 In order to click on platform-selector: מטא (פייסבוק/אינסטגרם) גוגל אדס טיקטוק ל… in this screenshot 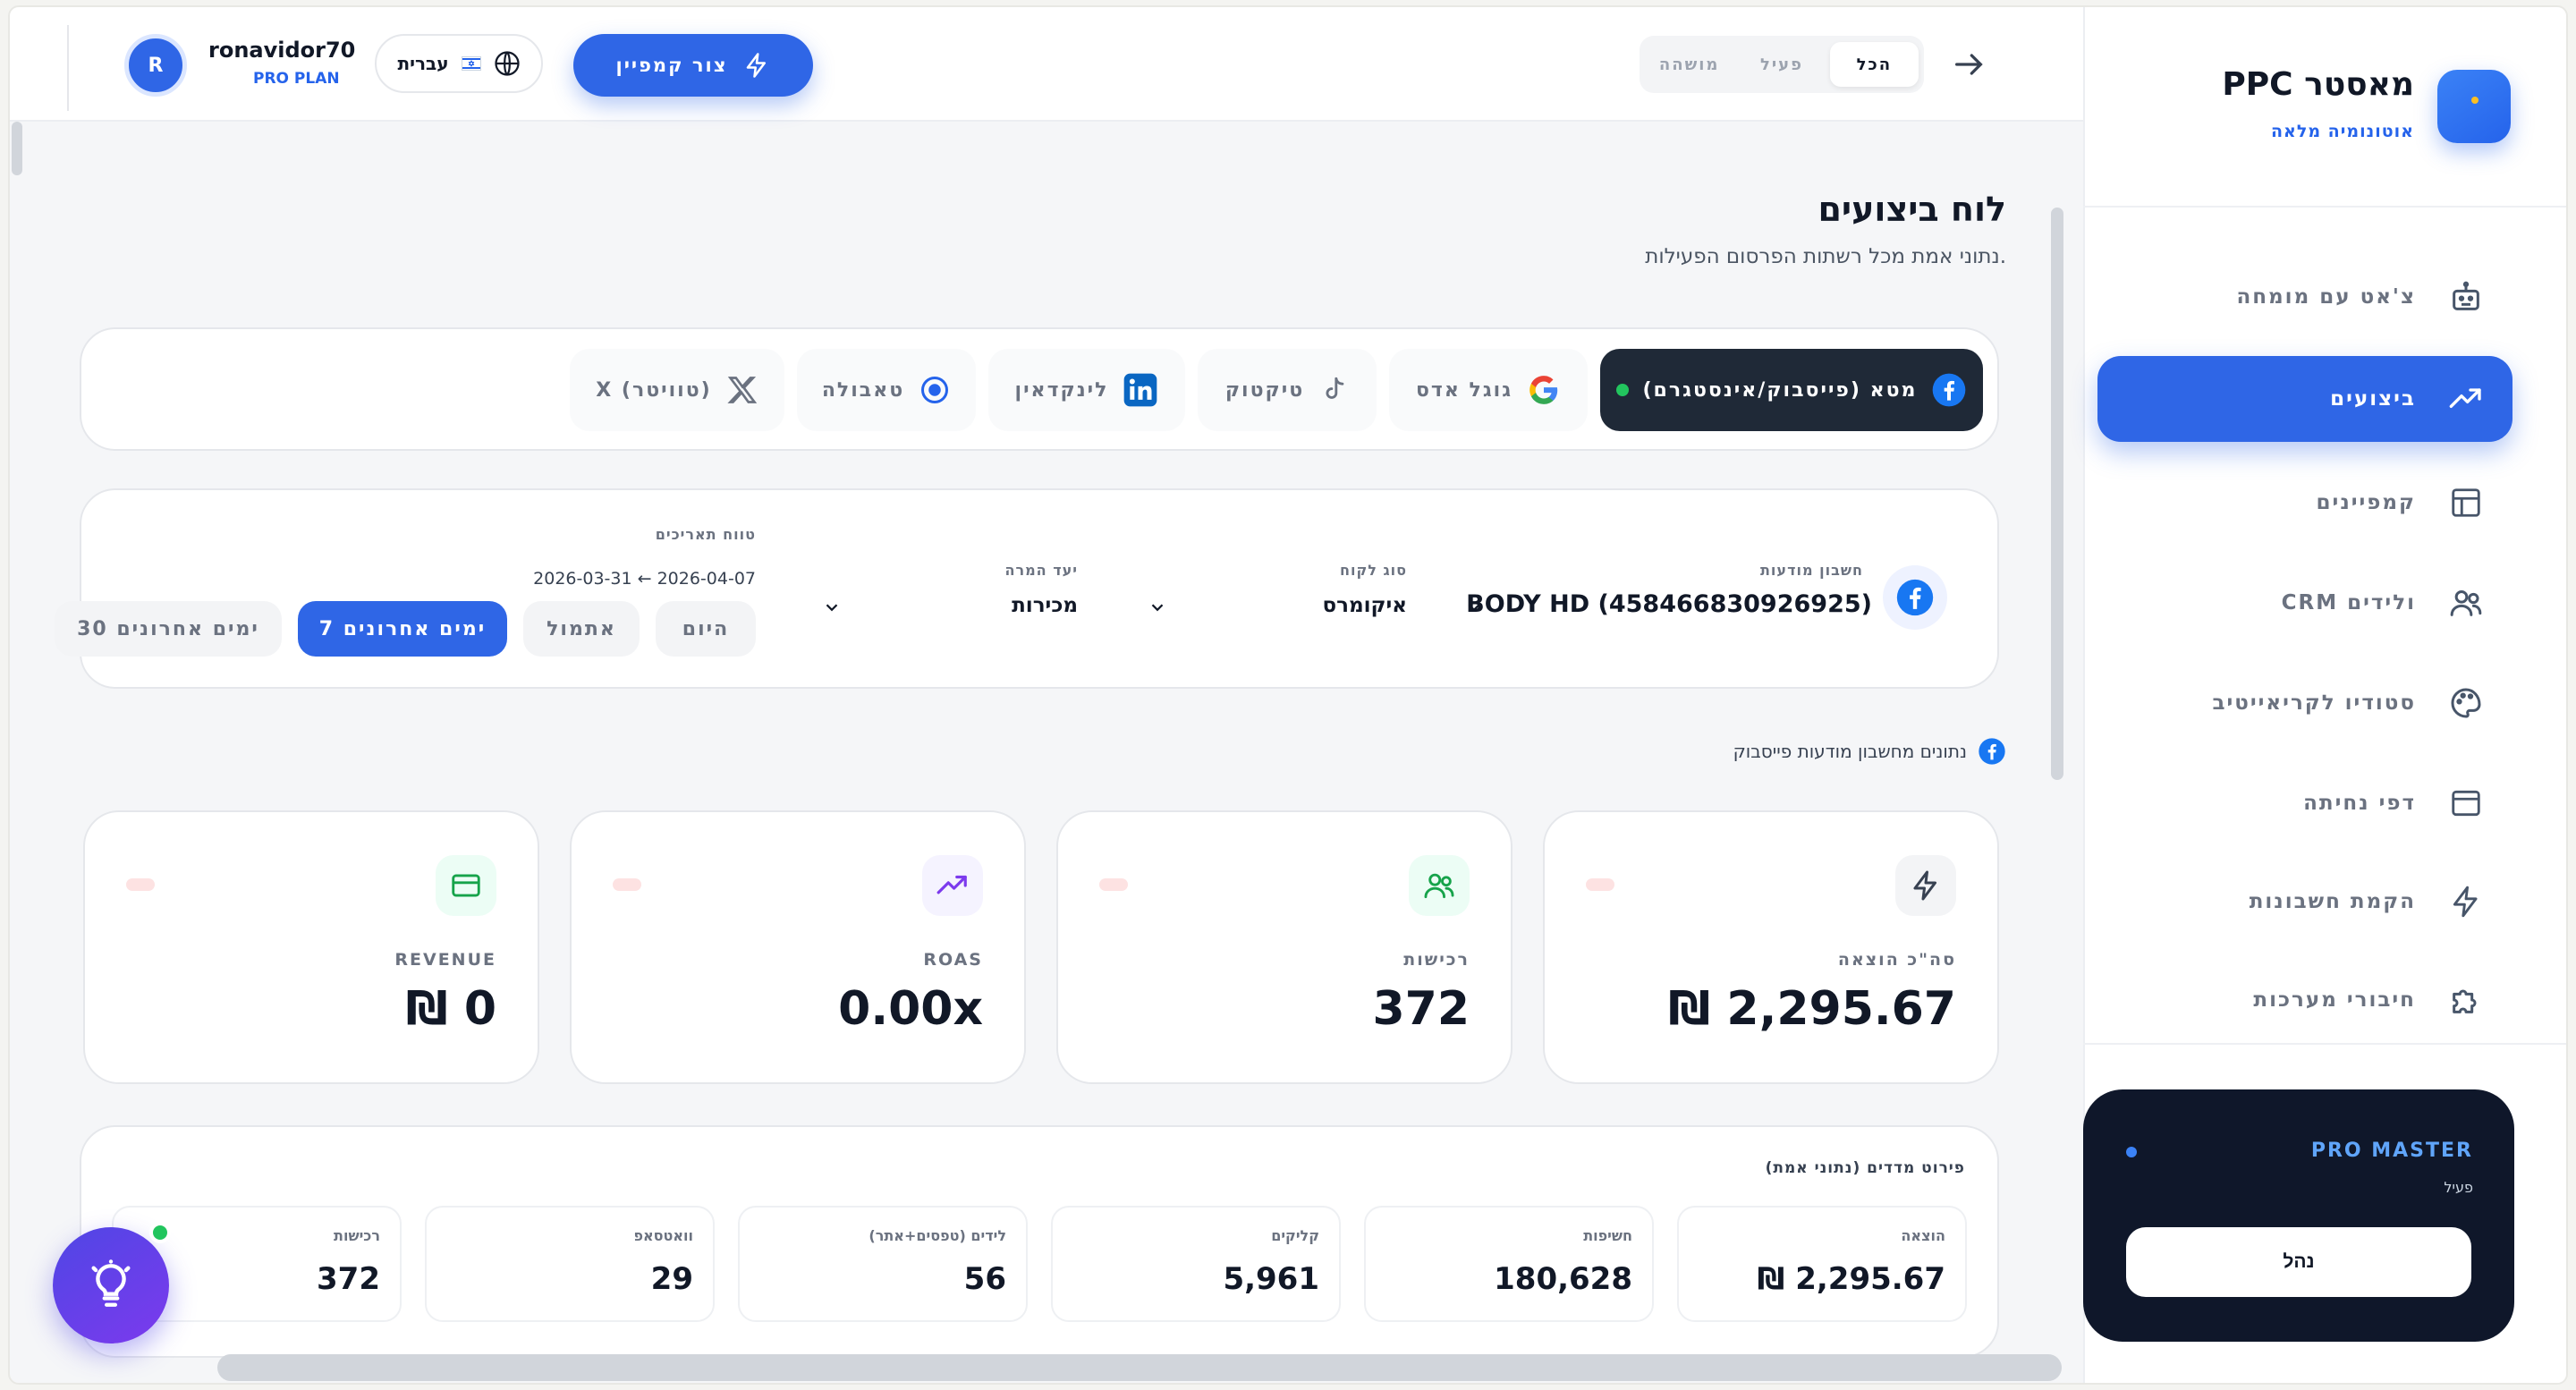, I will do `click(1039, 389)`.